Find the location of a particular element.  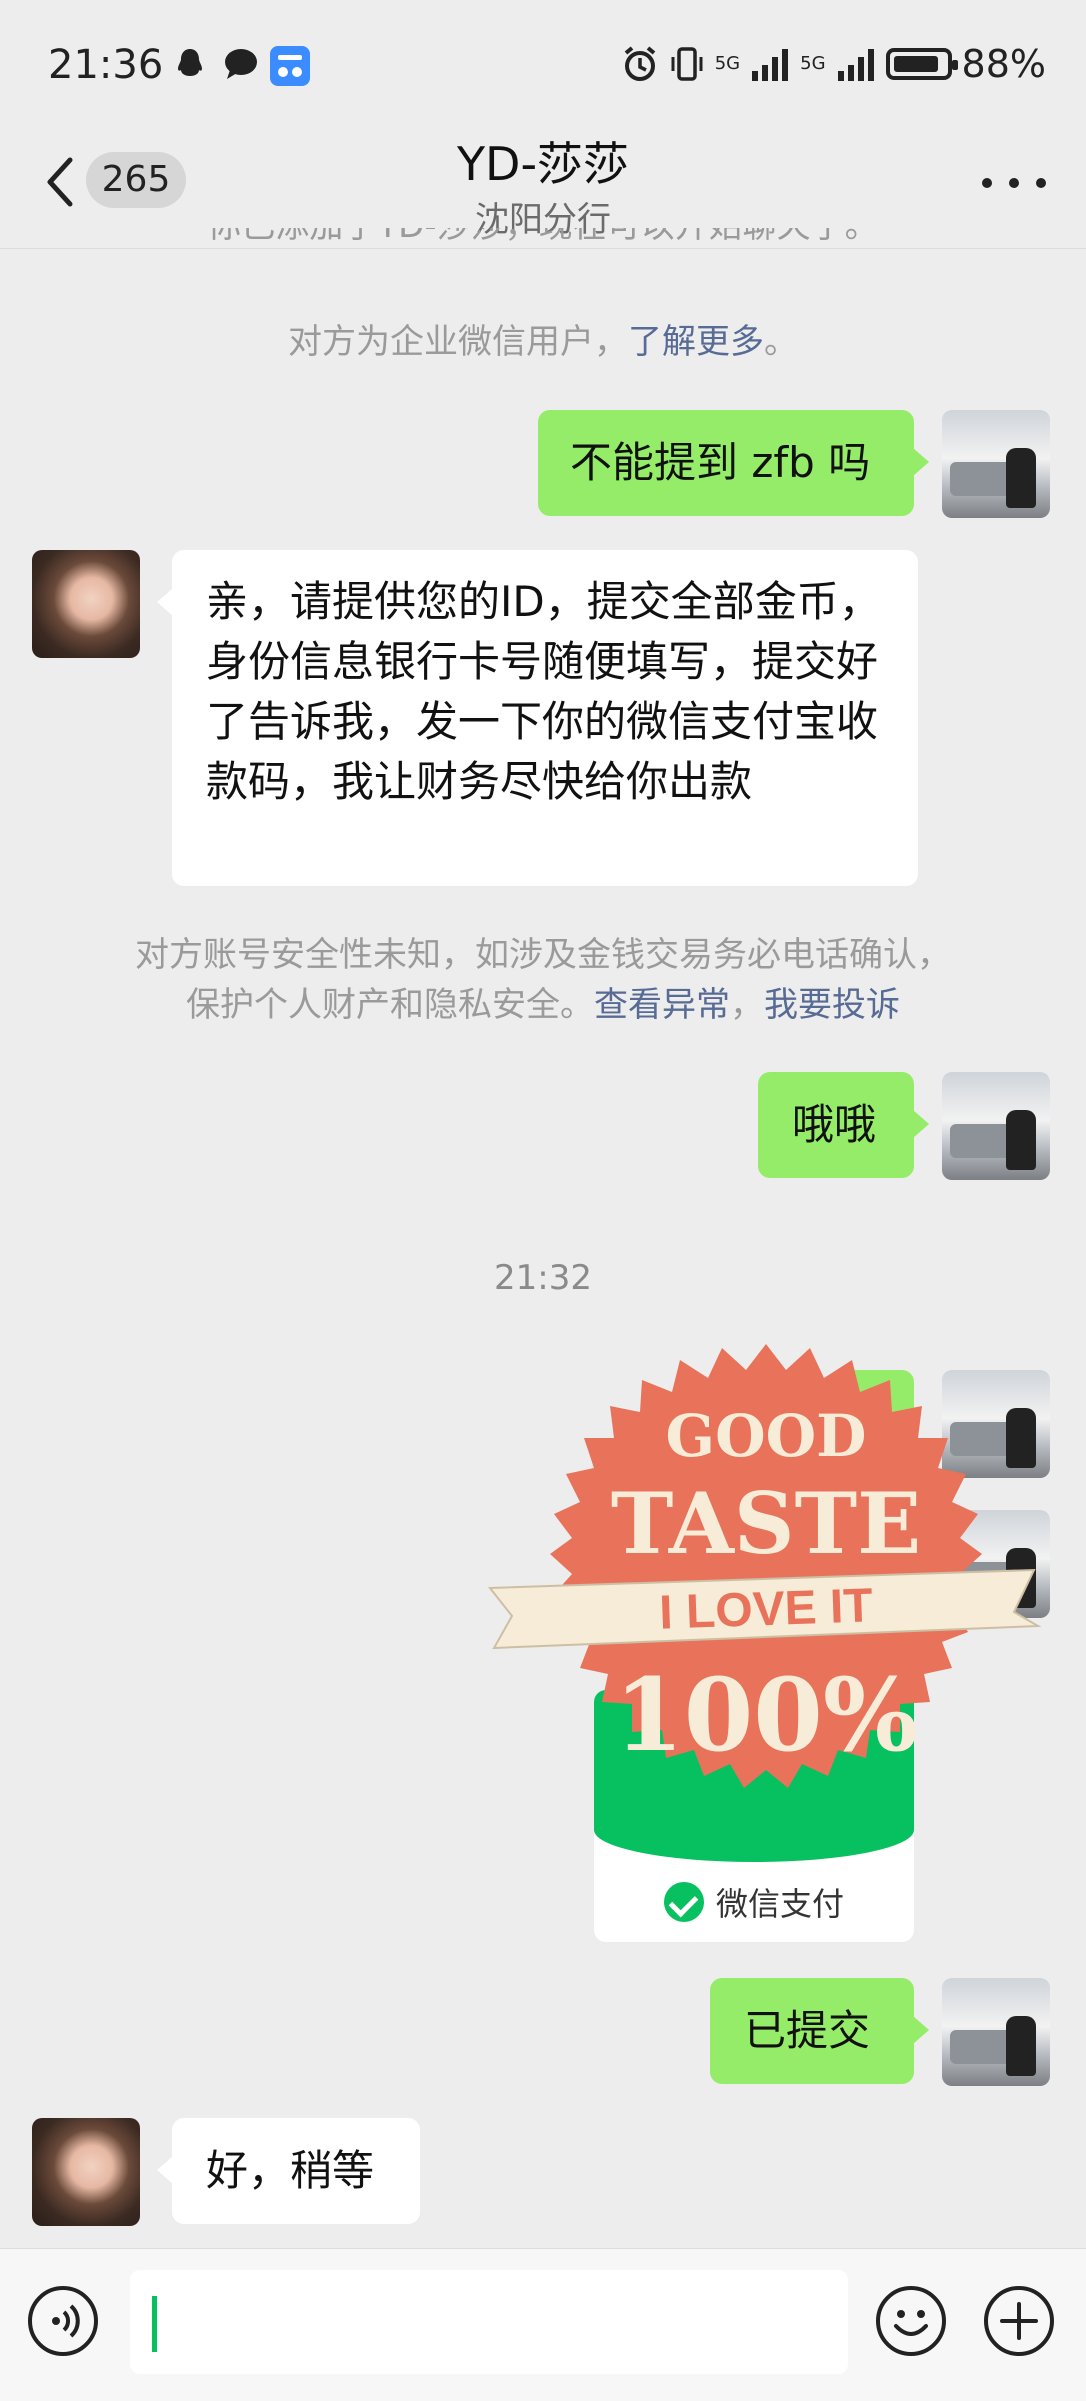

message-text: 不能提到 zfb 吗 is located at coordinates (720, 462).